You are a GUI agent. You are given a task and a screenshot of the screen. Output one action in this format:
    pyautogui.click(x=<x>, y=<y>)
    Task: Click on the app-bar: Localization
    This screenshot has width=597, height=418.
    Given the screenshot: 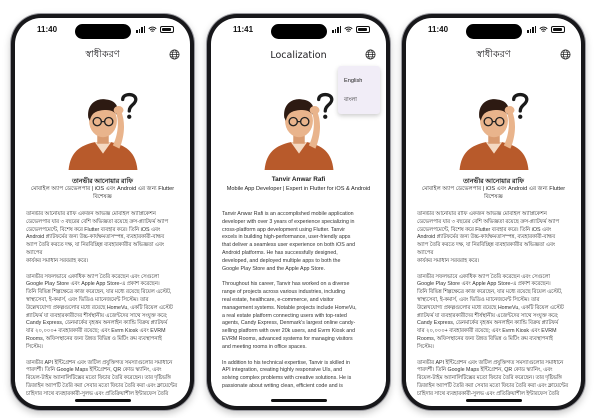 What is the action you would take?
    pyautogui.click(x=298, y=55)
    